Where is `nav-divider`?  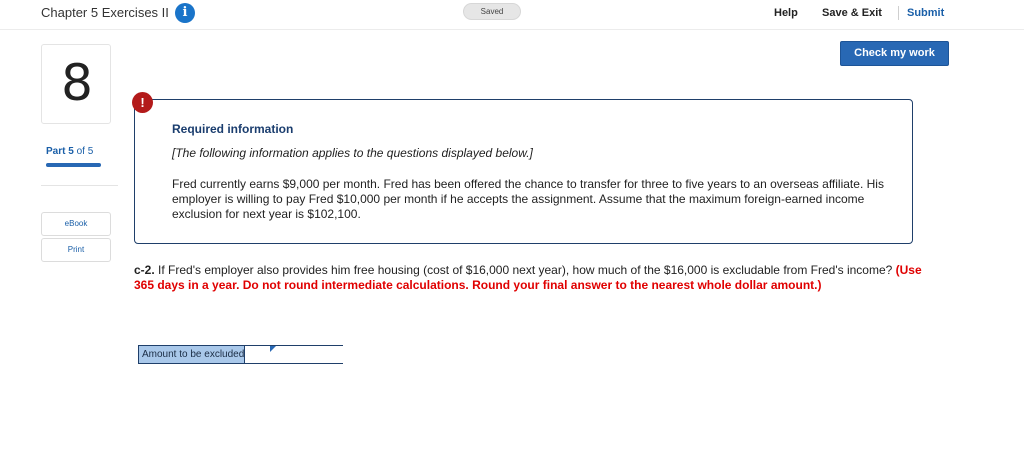
nav-divider is located at coordinates (898, 13).